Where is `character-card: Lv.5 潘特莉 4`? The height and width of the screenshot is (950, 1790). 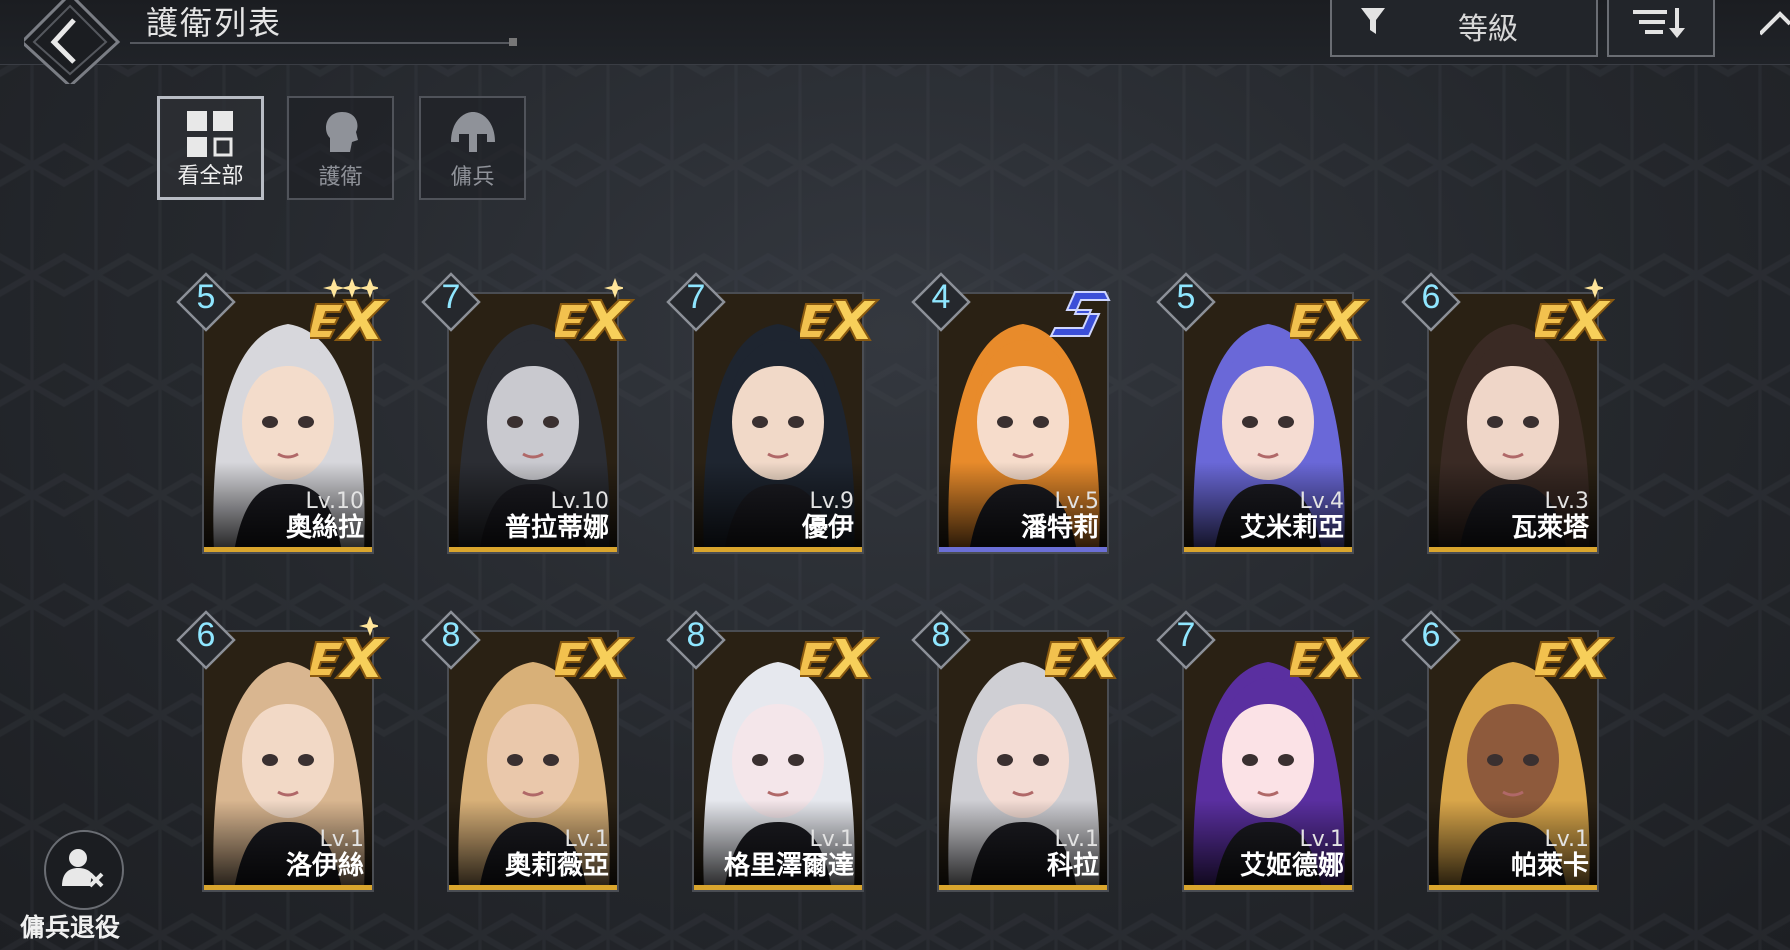 character-card: Lv.5 潘特莉 4 is located at coordinates (1011, 413).